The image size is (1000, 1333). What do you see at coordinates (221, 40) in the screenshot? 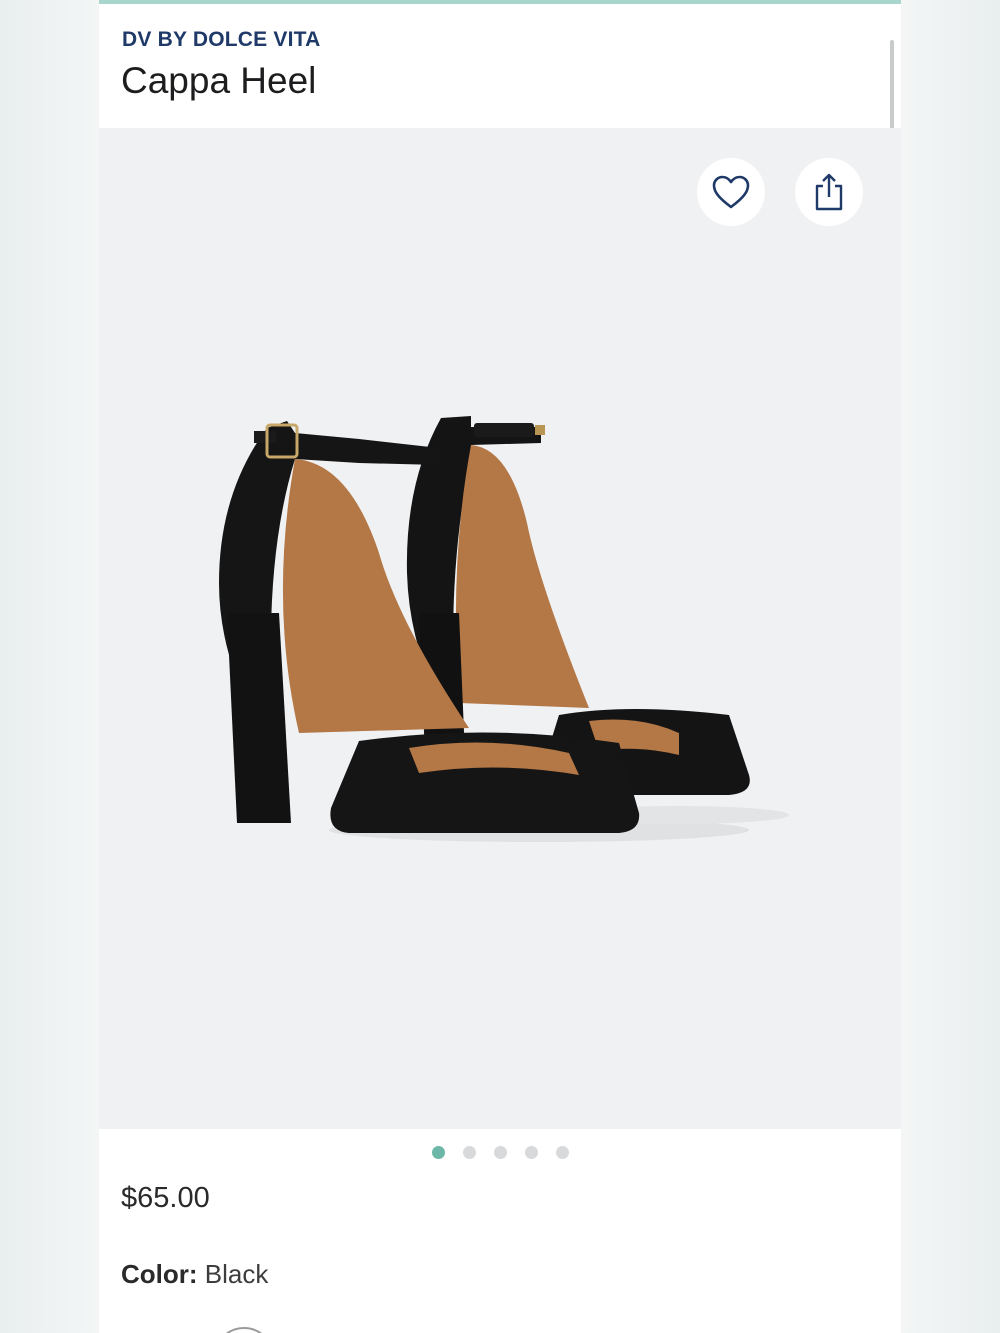
I see `brand-name: DV BY DOLCE VITA` at bounding box center [221, 40].